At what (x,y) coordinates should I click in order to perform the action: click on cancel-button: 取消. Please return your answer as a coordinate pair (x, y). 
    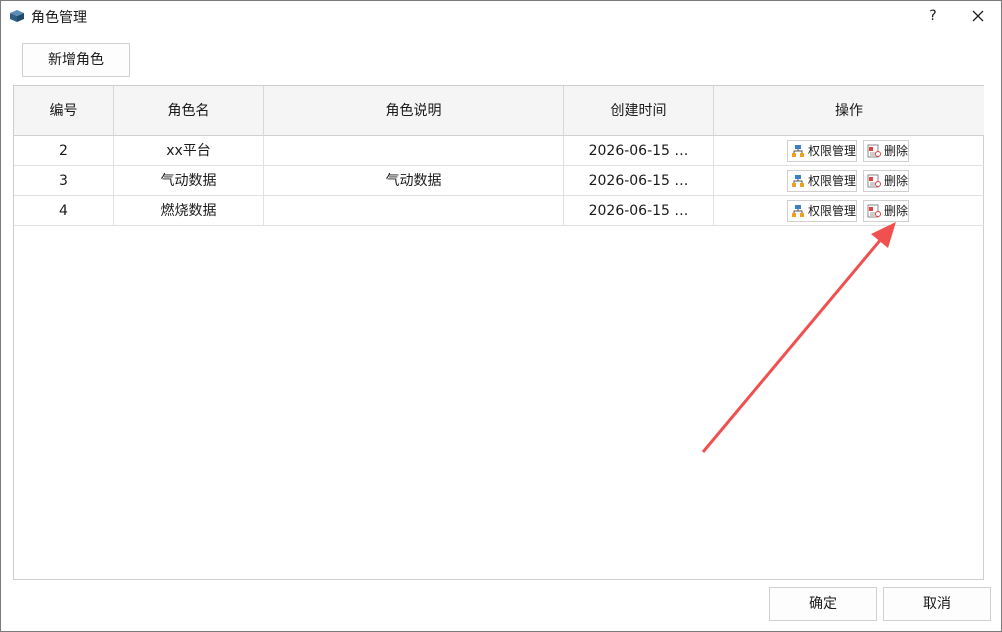
    Looking at the image, I should click on (937, 604).